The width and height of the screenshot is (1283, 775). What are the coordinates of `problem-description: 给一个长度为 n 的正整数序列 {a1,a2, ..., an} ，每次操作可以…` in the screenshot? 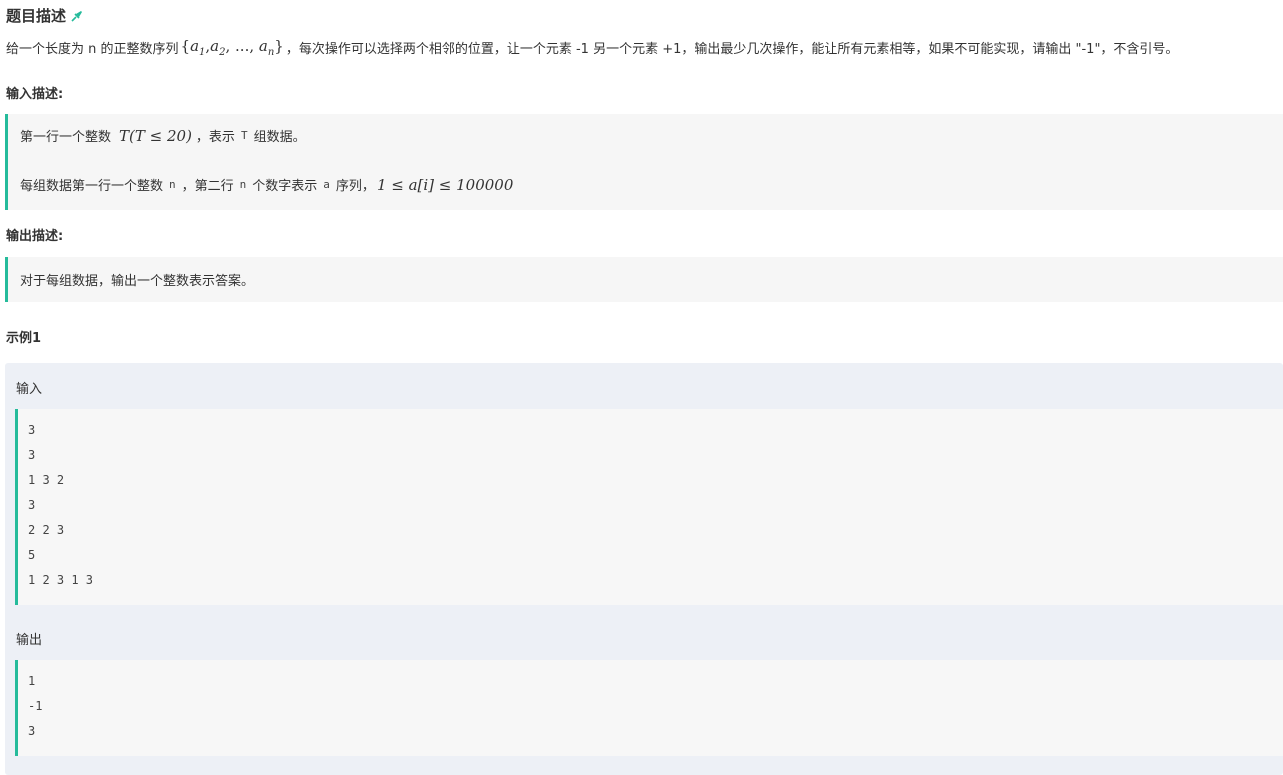 It's located at (592, 47).